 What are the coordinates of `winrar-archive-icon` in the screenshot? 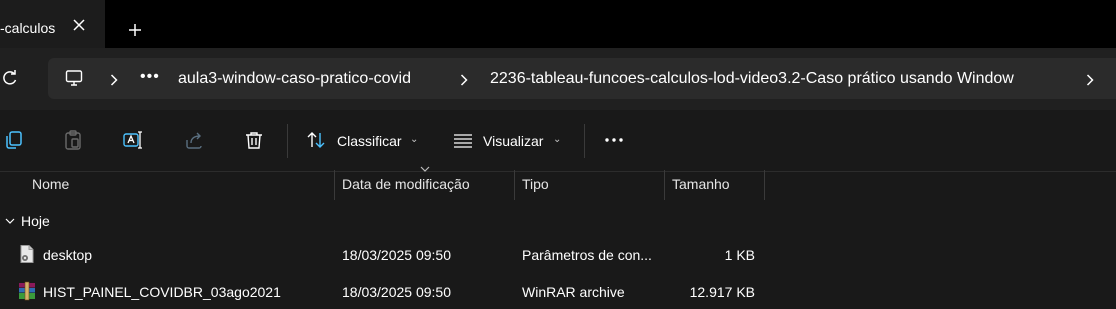 It's located at (27, 291).